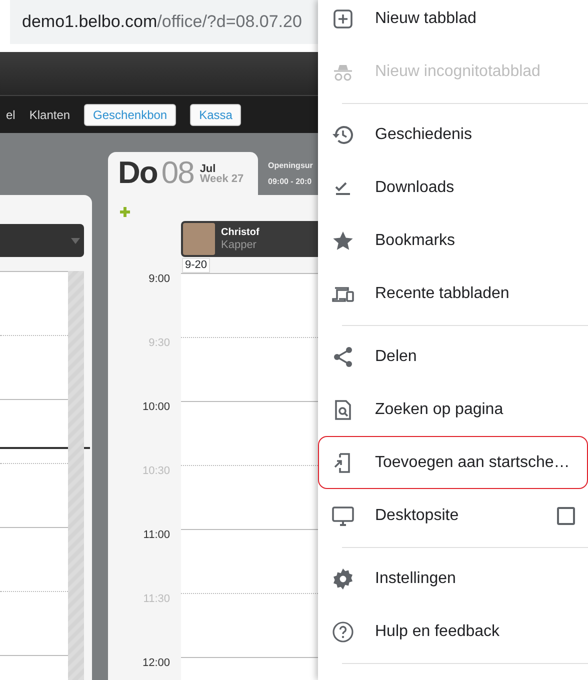 Image resolution: width=588 pixels, height=680 pixels. I want to click on menu-item: Hulp en feedback, so click(453, 631).